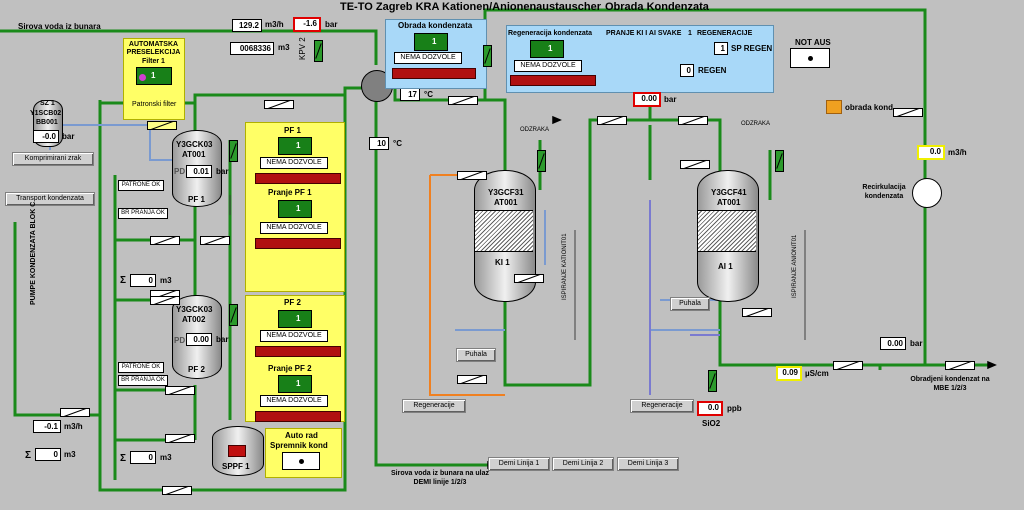 Image resolution: width=1024 pixels, height=510 pixels. Describe the element at coordinates (75, 412) in the screenshot. I see `valve-pumpe` at that location.